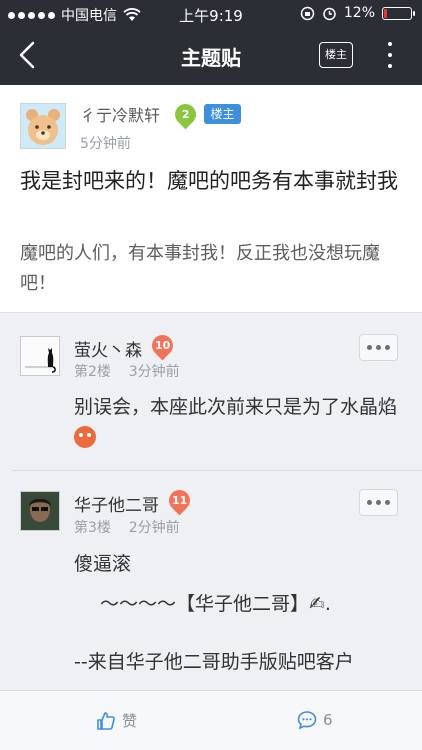 This screenshot has width=422, height=750. What do you see at coordinates (154, 528) in the screenshot?
I see `reply-time: 2分钟前` at bounding box center [154, 528].